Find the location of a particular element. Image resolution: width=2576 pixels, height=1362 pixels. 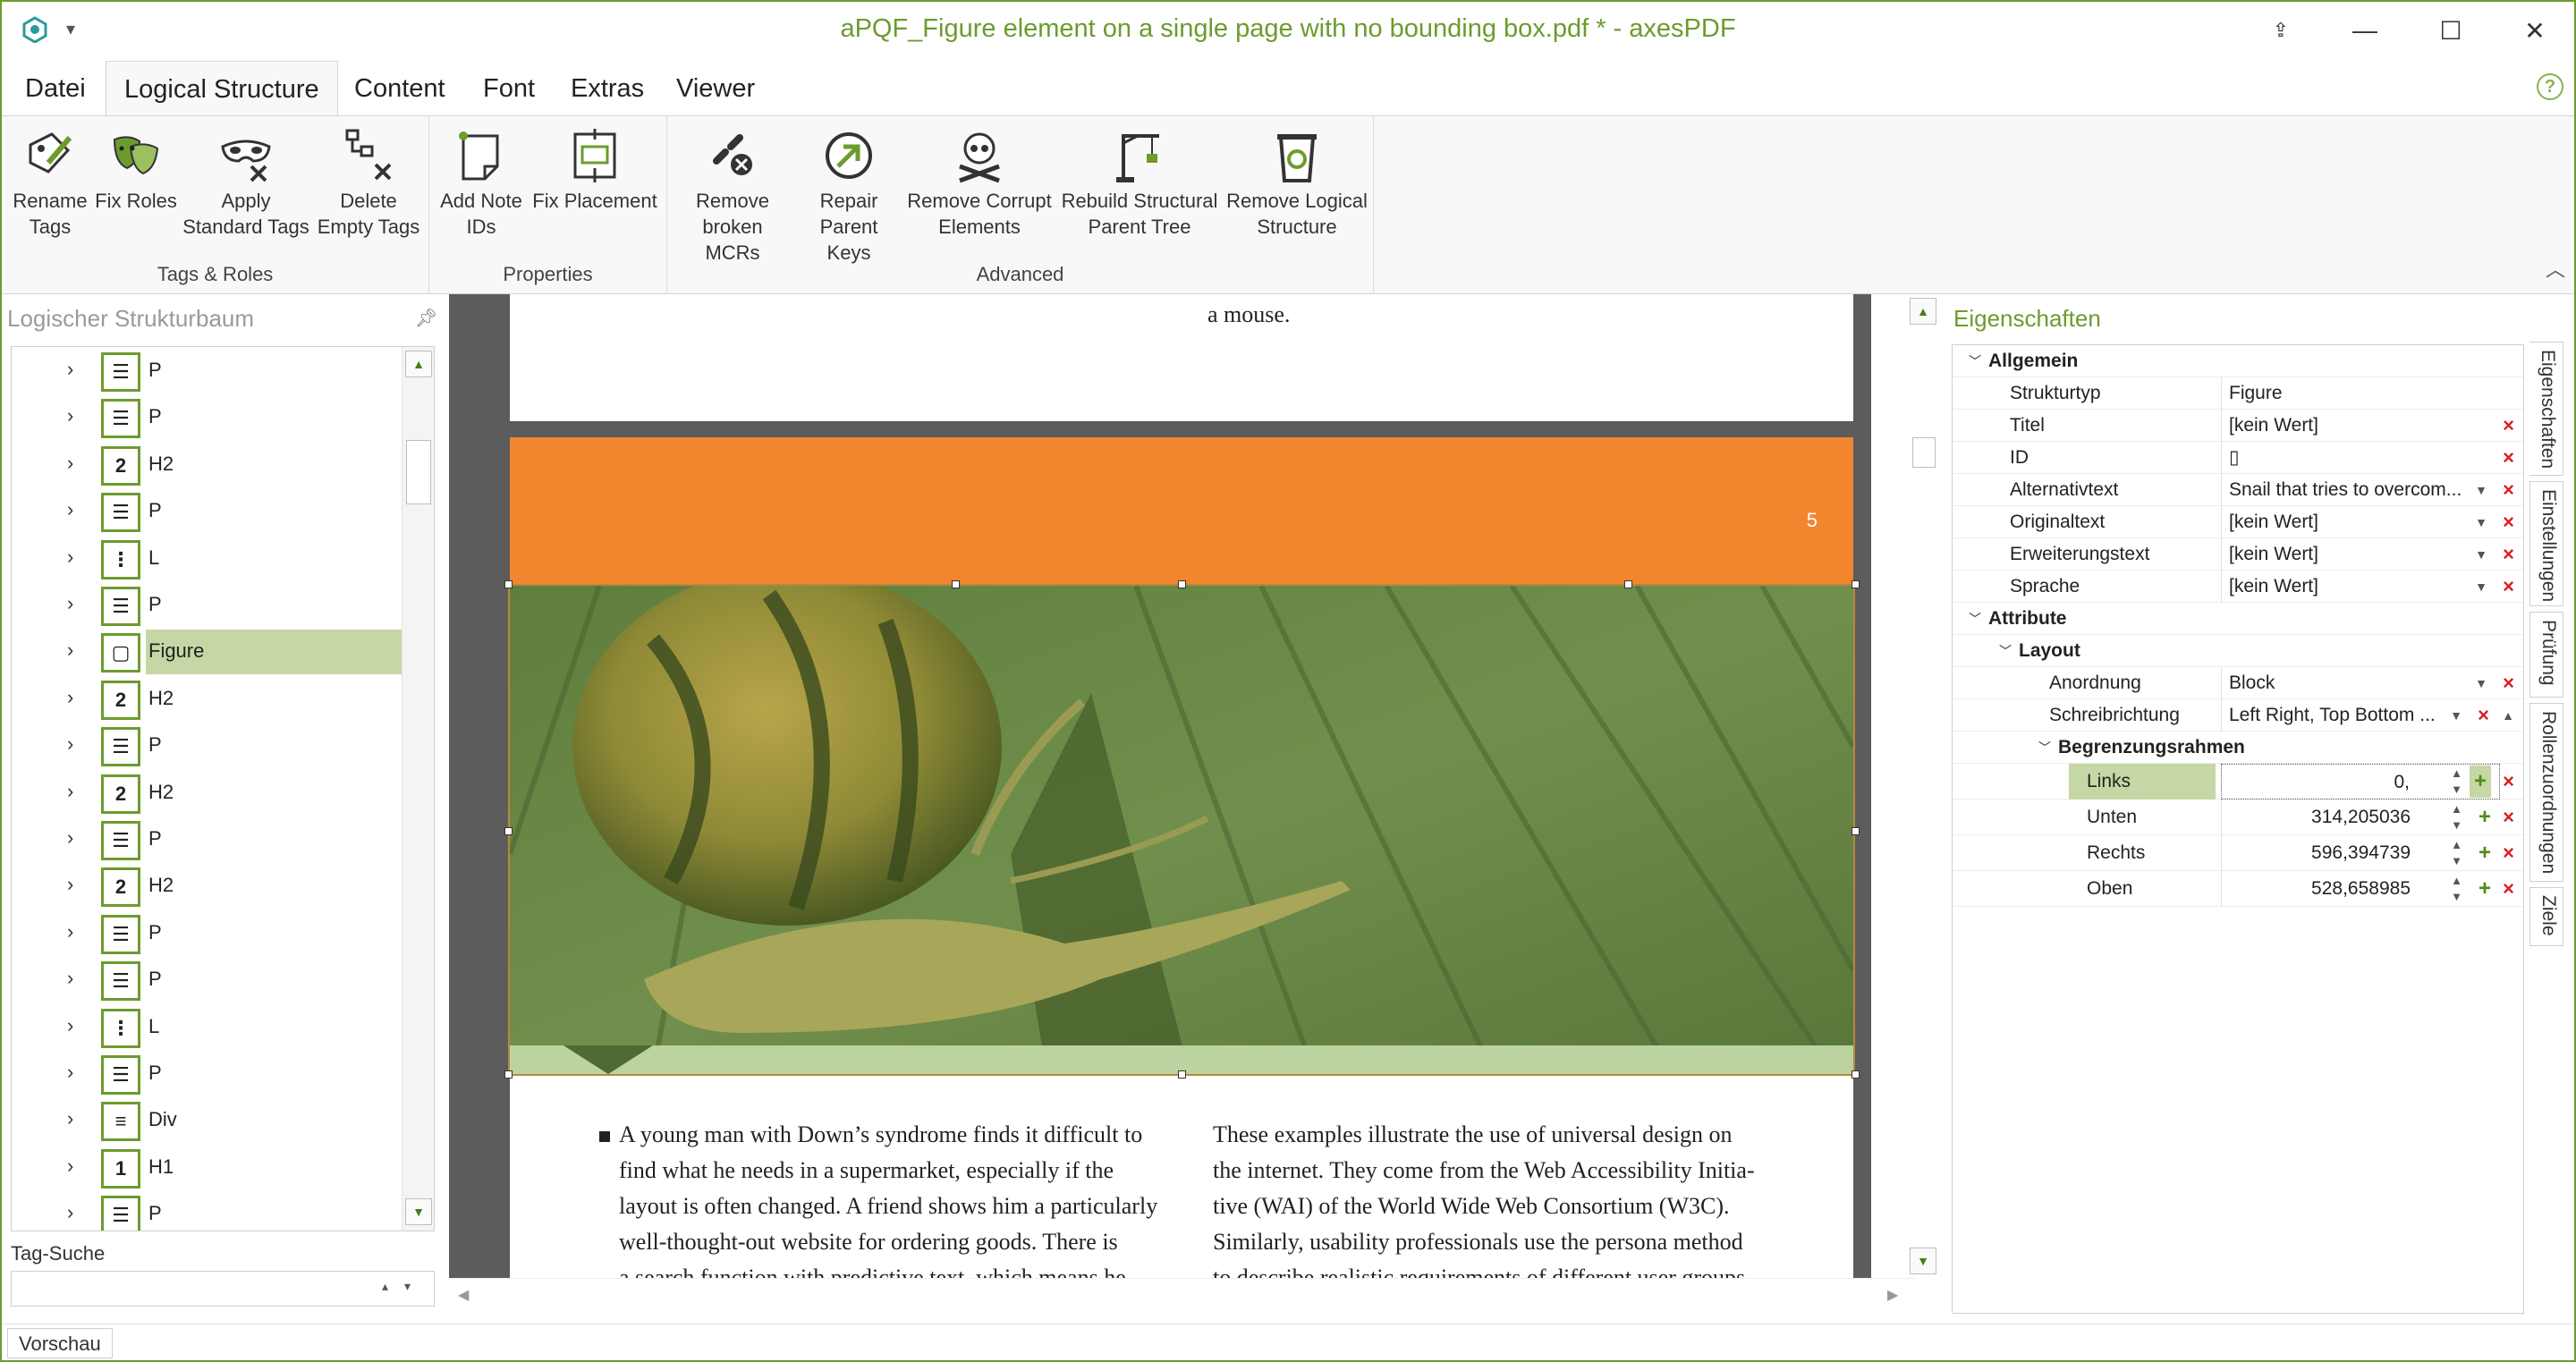

scroll-right-icon: ▶ is located at coordinates (1892, 1295).